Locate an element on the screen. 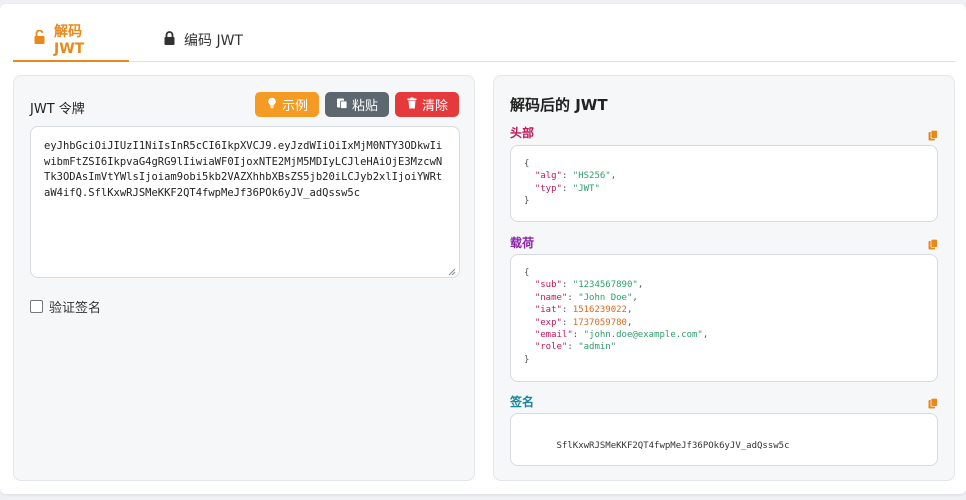 The width and height of the screenshot is (966, 500). header-json-box: { "alg": "HS256", "typ": "JWT" } is located at coordinates (724, 183).